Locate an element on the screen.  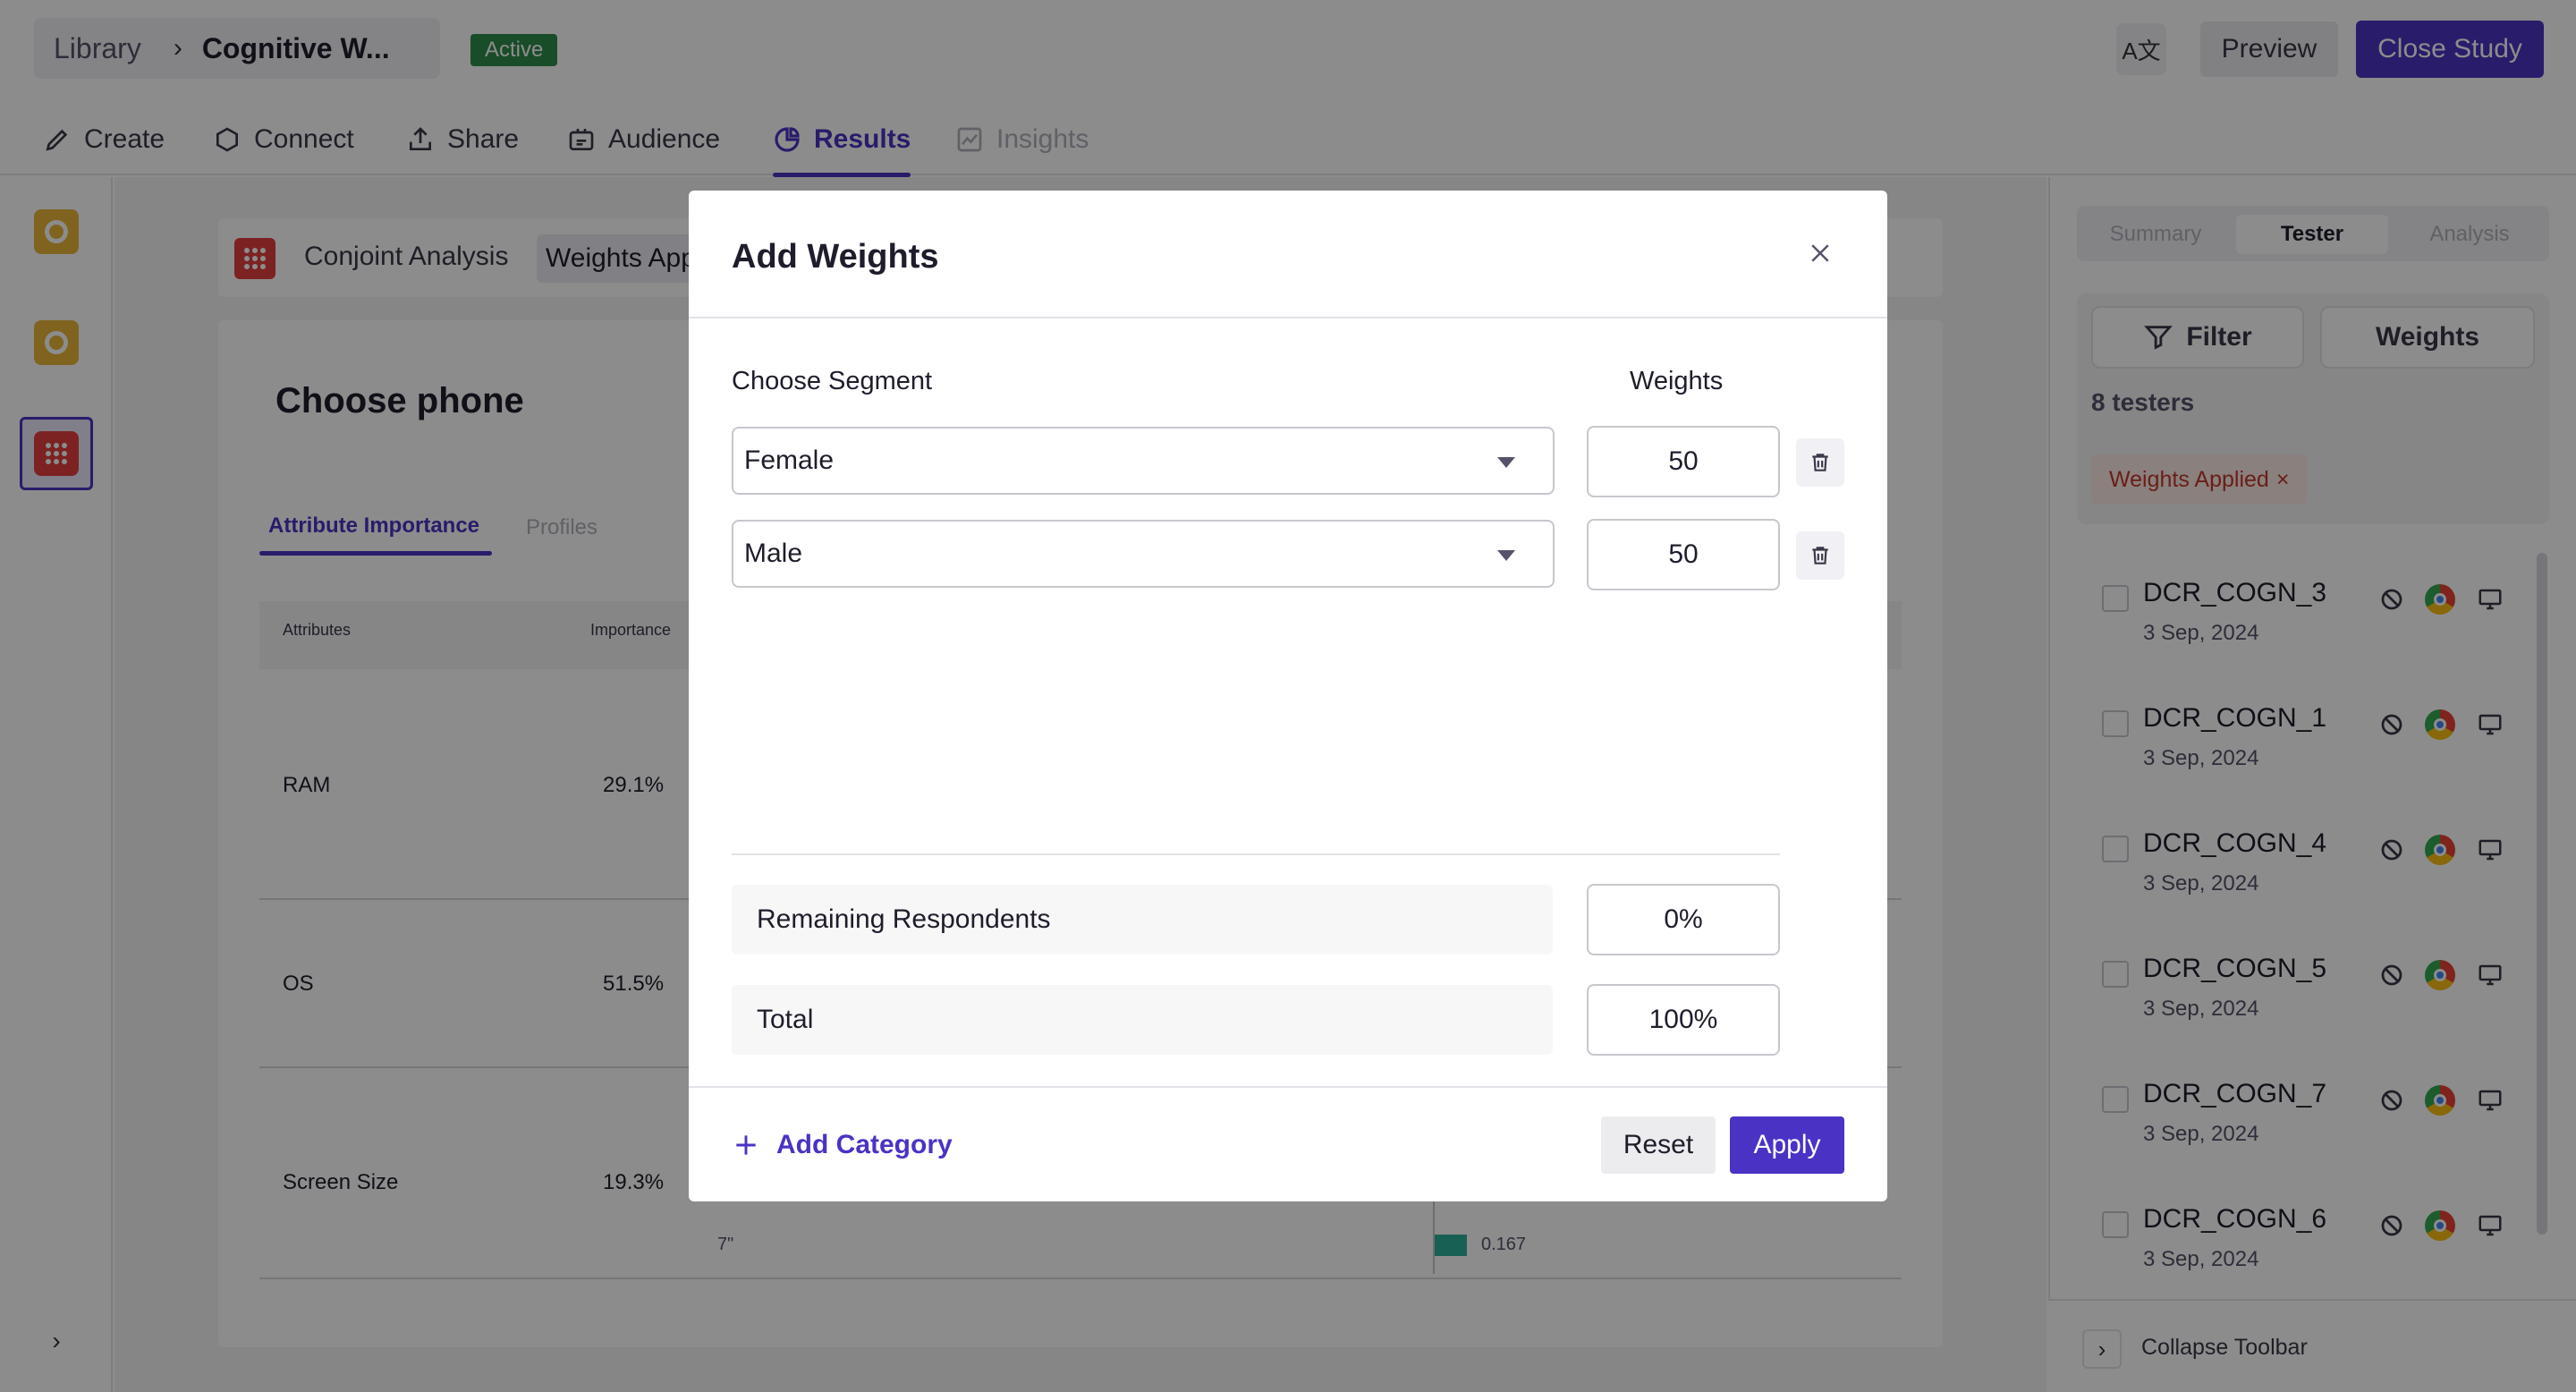
segment-select: Male is located at coordinates (1143, 554).